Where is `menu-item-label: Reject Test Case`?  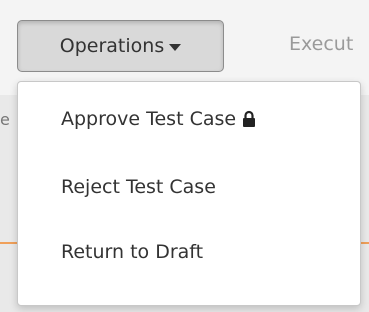 menu-item-label: Reject Test Case is located at coordinates (138, 187).